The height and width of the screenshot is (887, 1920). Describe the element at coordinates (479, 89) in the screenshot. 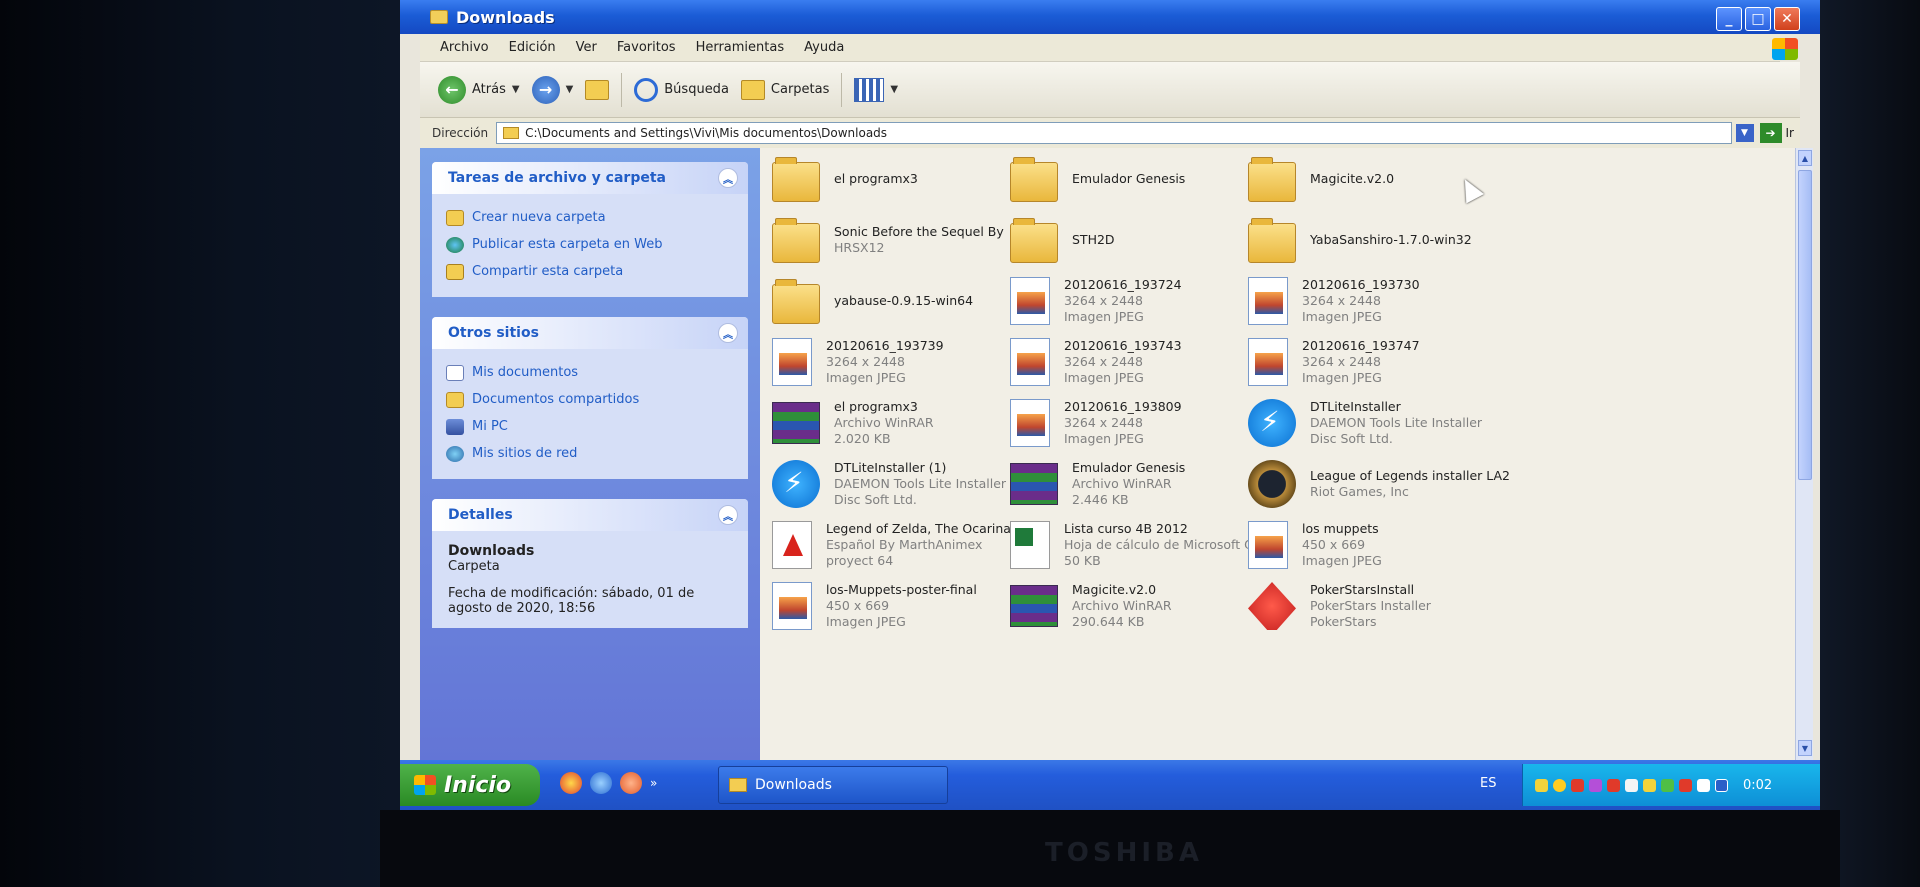

I see `back-button: ← Atrás ▼` at that location.